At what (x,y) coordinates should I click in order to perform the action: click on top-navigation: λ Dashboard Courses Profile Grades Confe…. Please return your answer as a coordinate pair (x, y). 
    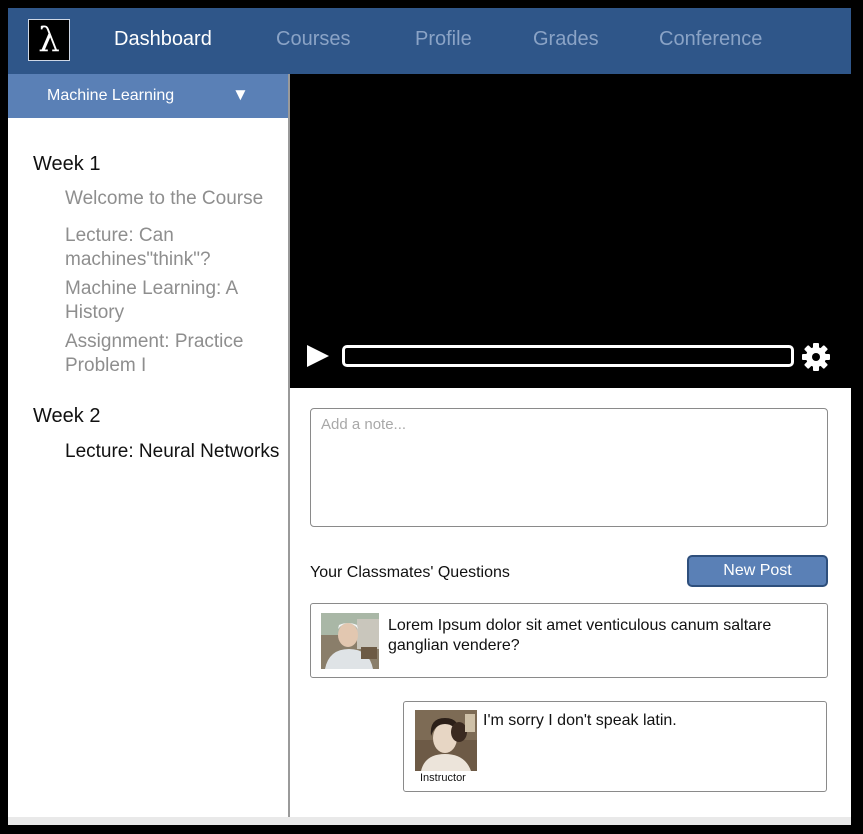
    Looking at the image, I should click on (429, 41).